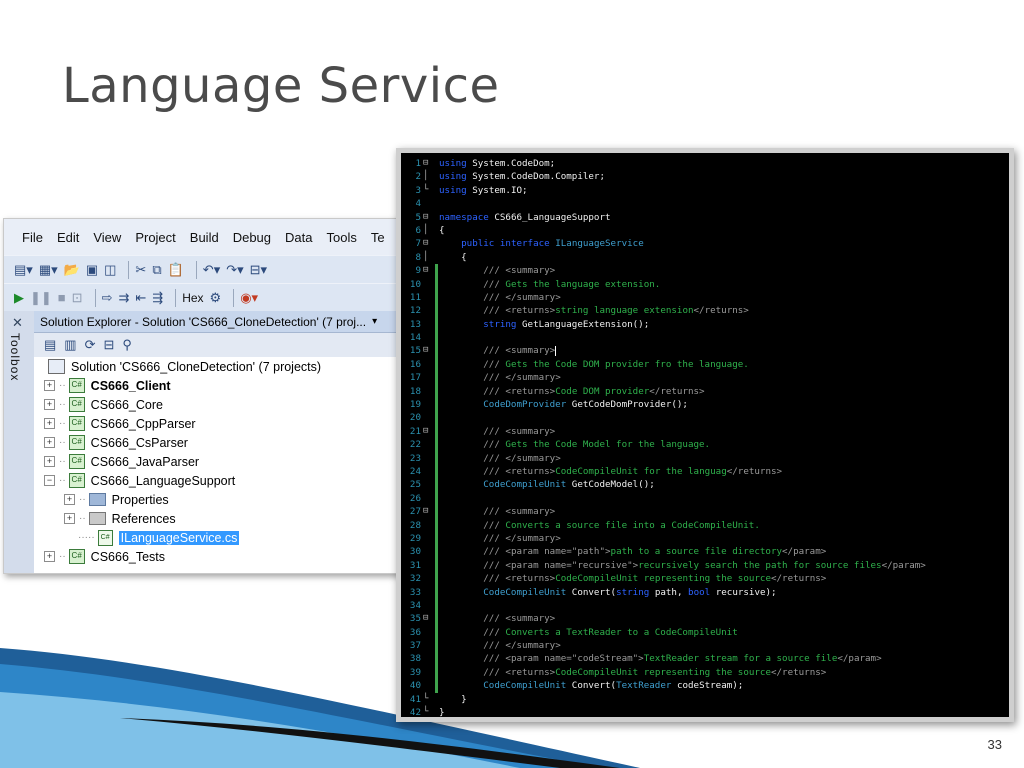 The image size is (1024, 768). Describe the element at coordinates (705, 351) in the screenshot. I see `code-line: 15 ⊟ /// <summary>` at that location.